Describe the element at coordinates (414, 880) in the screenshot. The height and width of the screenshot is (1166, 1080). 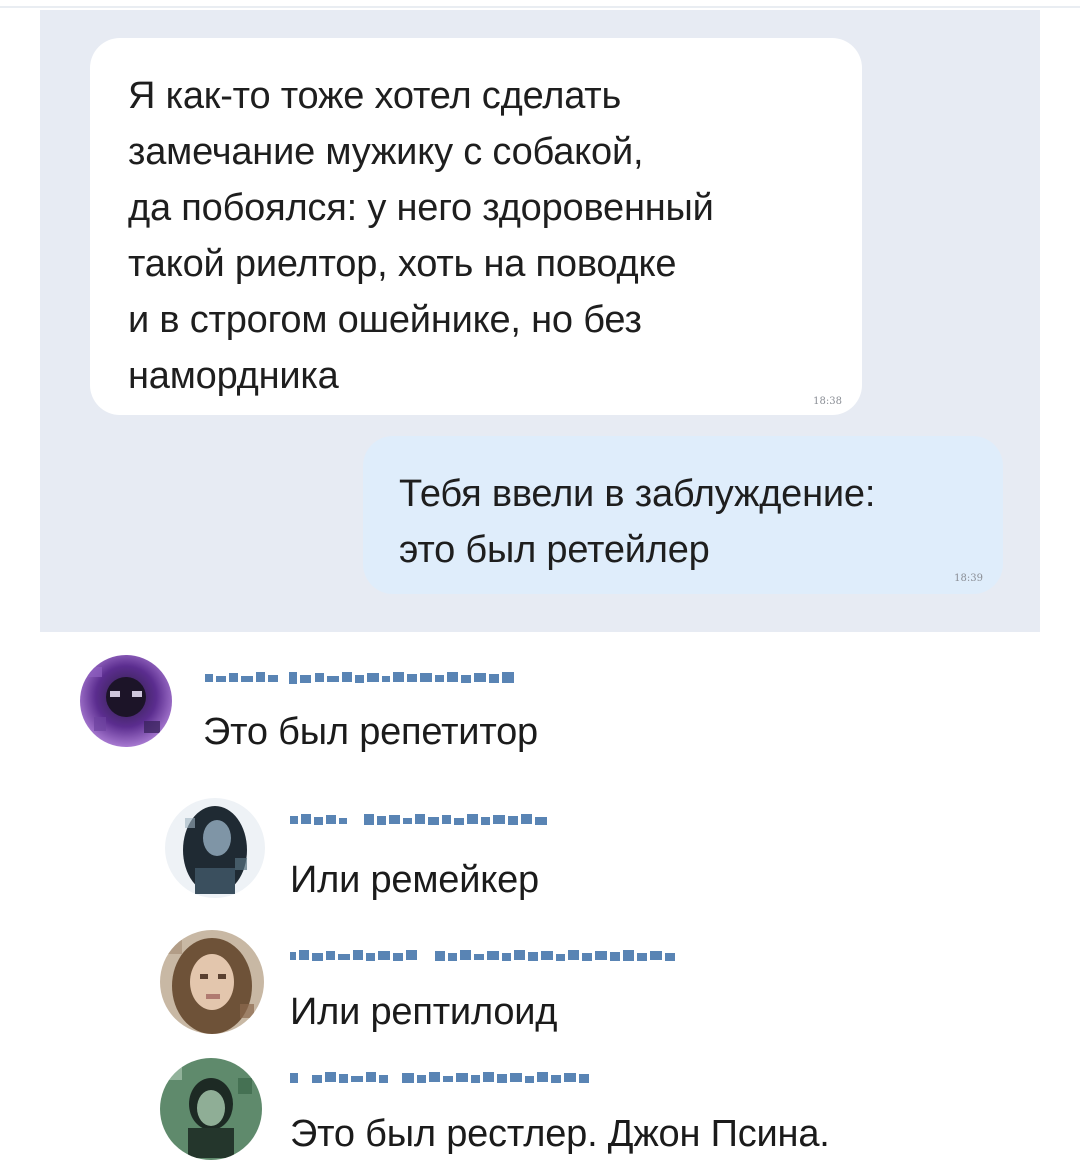
I see `comment-text: Или ремейкер` at that location.